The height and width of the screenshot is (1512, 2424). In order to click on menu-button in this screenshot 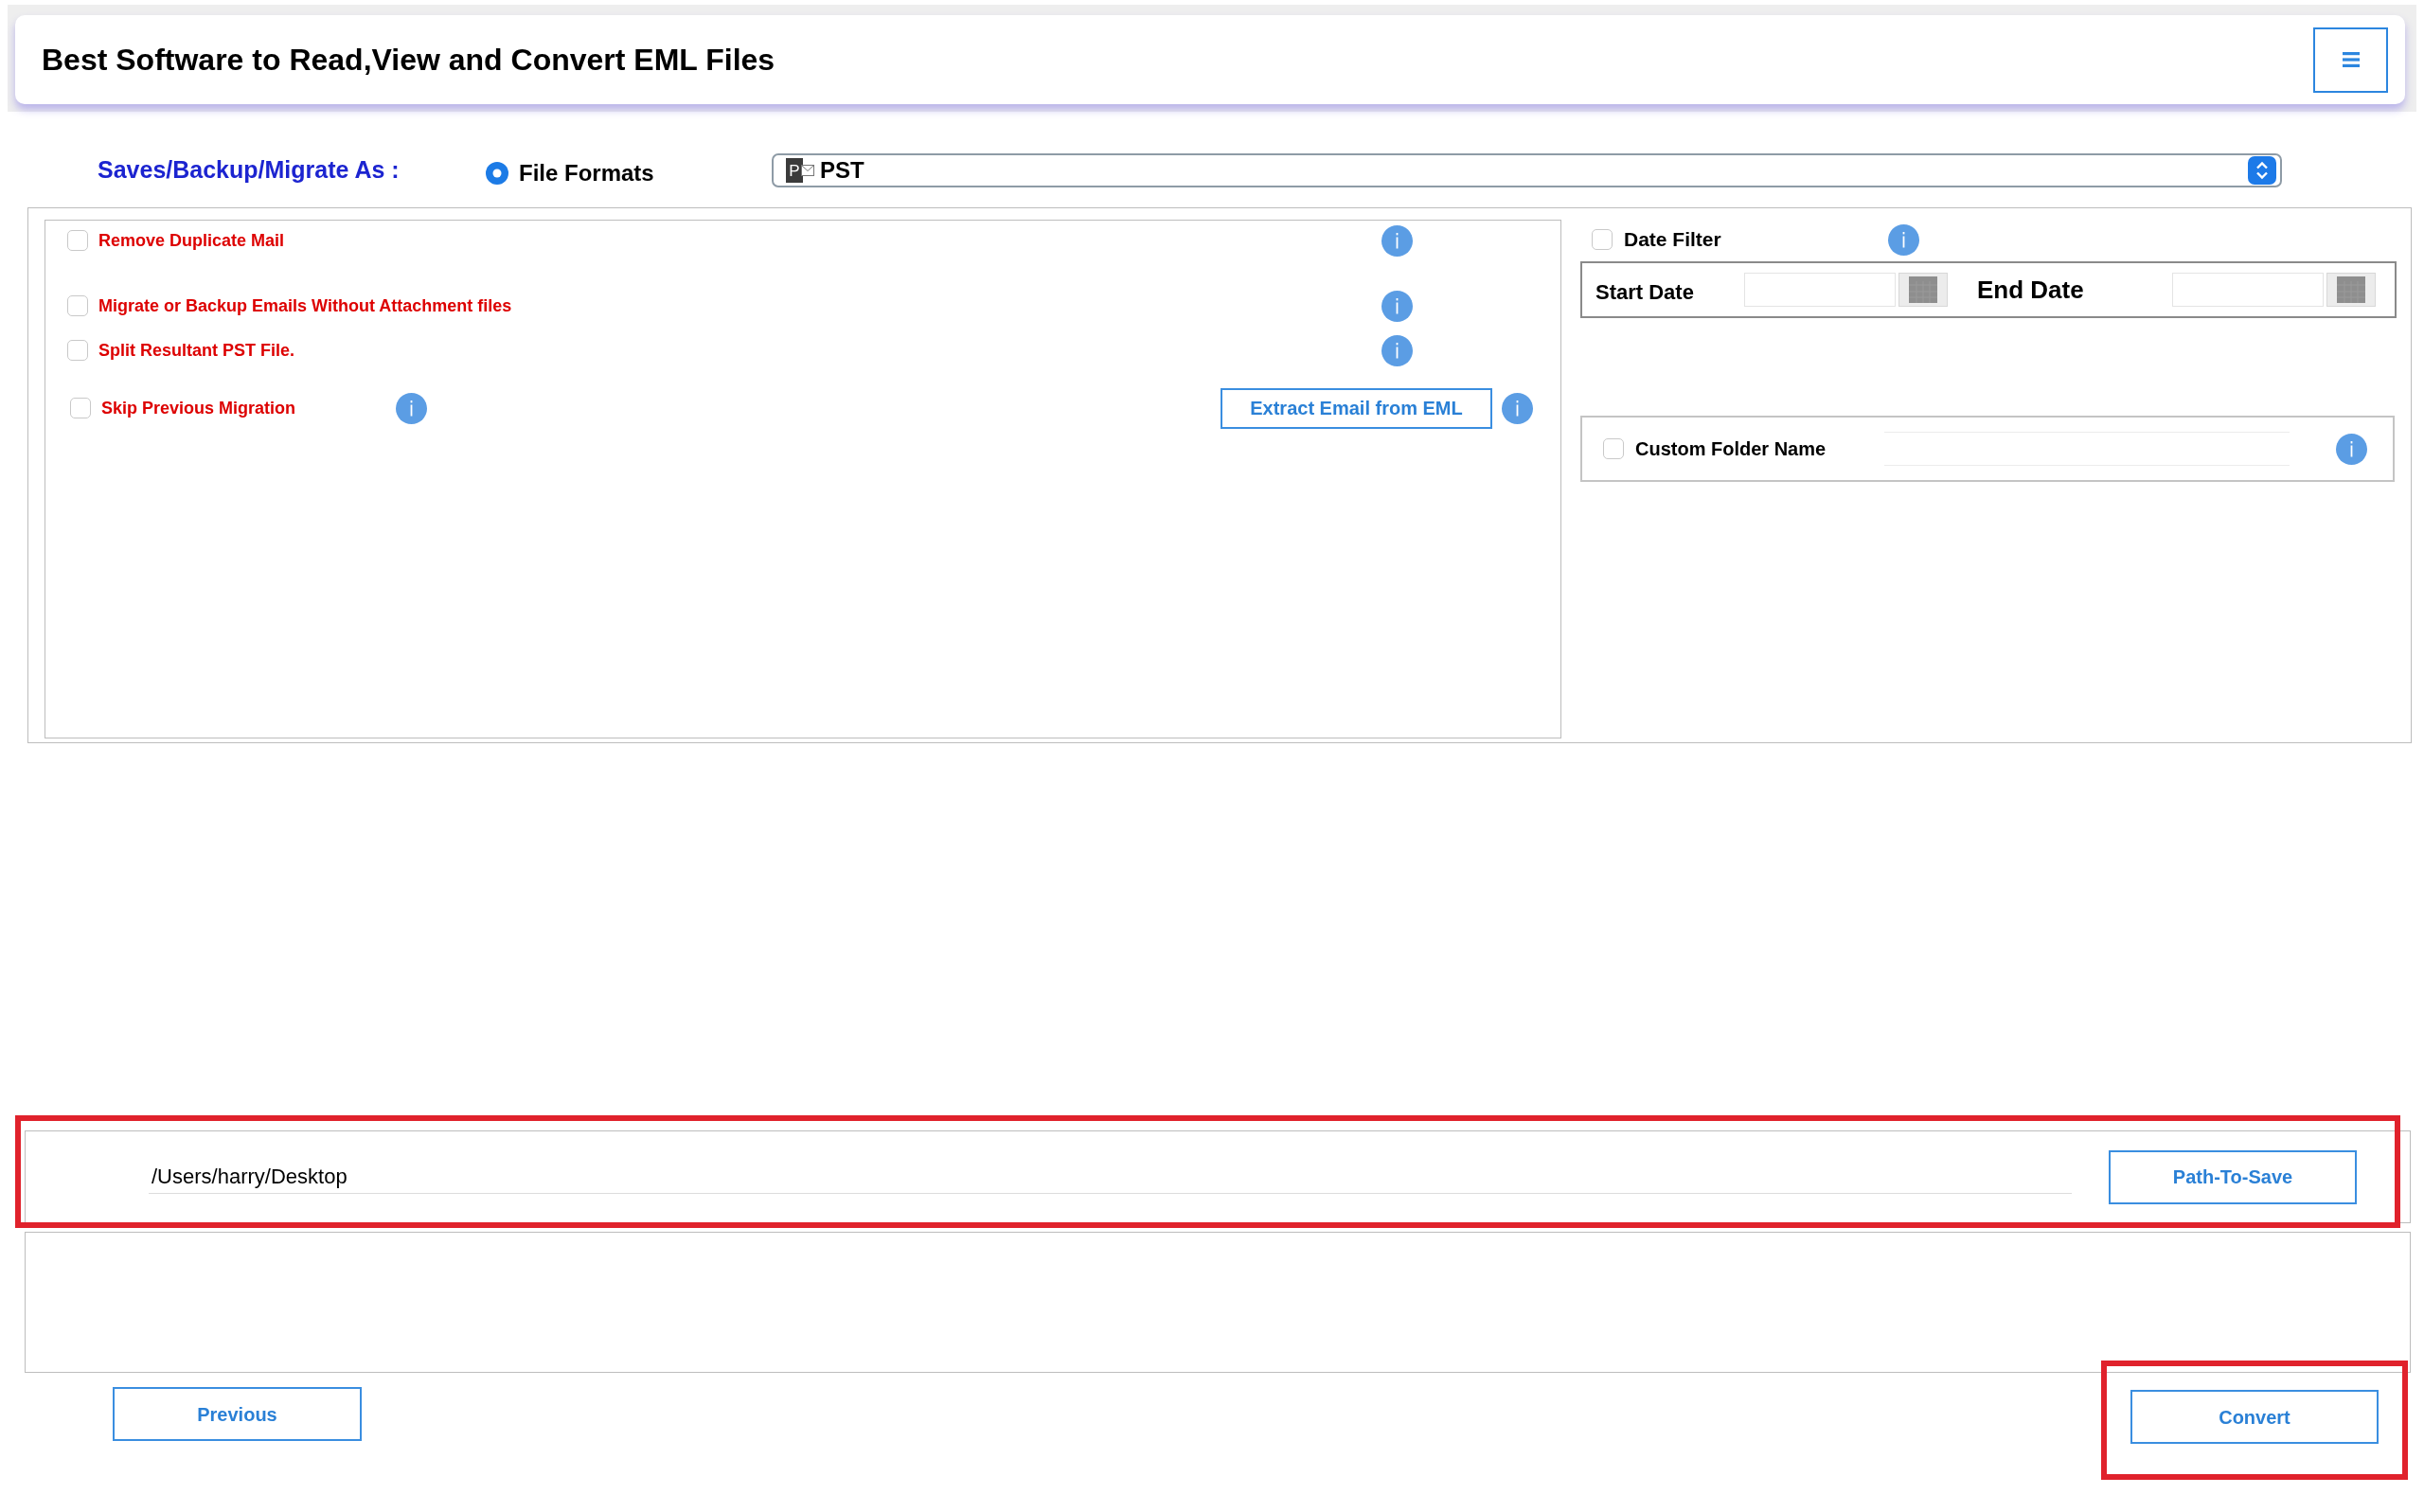, I will do `click(2350, 60)`.